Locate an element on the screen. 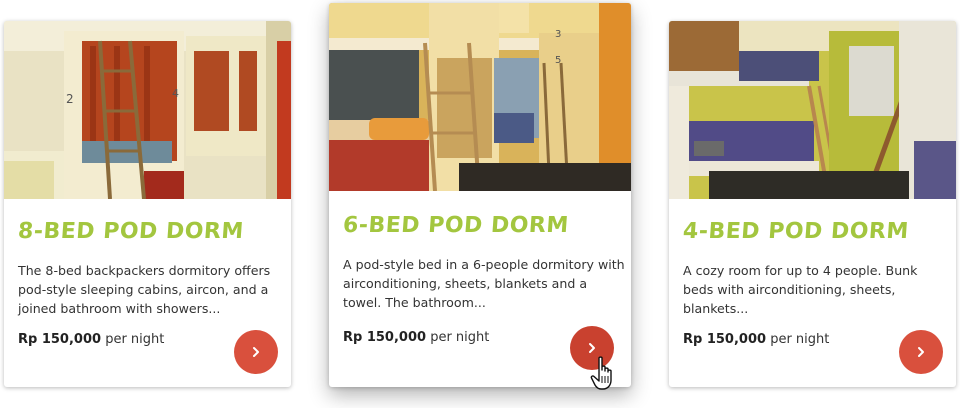 This screenshot has width=960, height=408. pod-number-label: 2 is located at coordinates (70, 99).